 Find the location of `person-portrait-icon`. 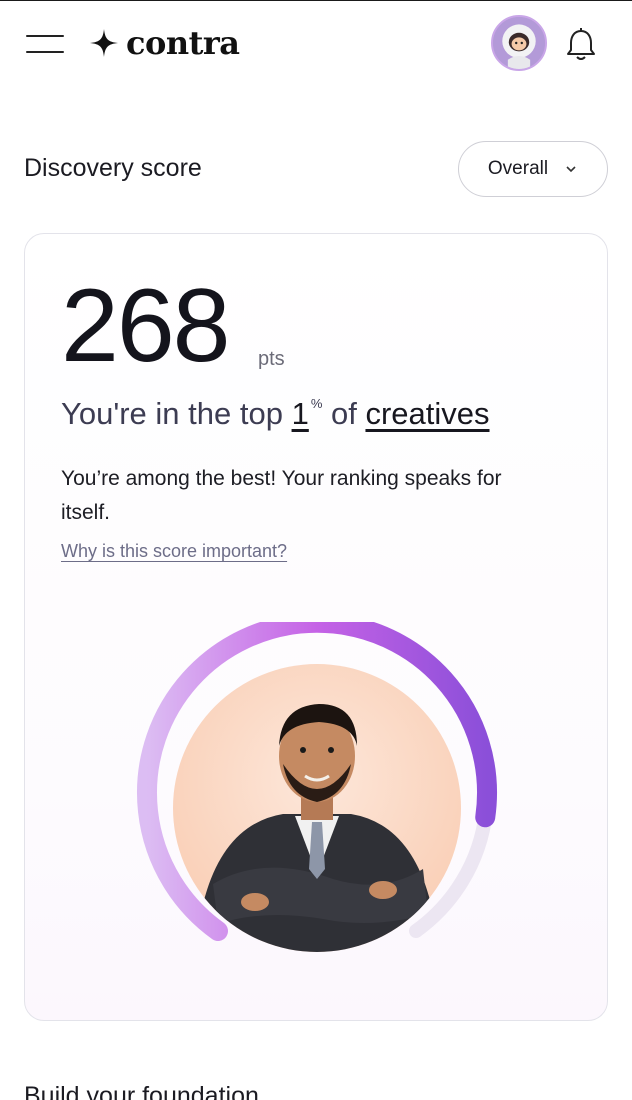

person-portrait-icon is located at coordinates (317, 828).